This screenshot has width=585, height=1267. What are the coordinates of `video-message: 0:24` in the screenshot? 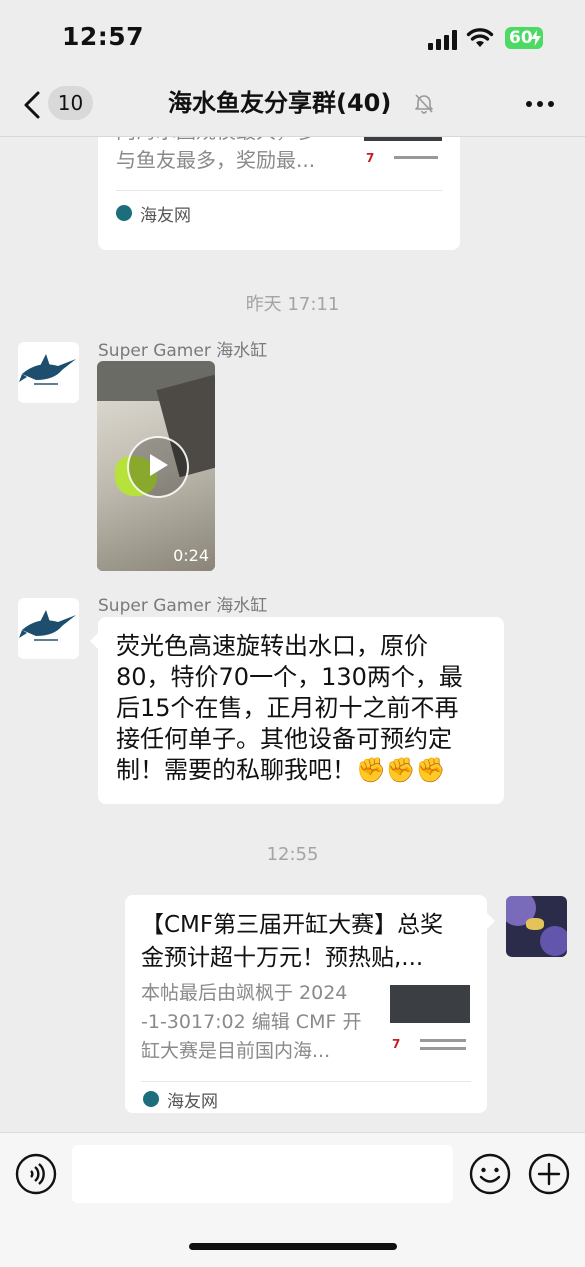 It's located at (156, 466).